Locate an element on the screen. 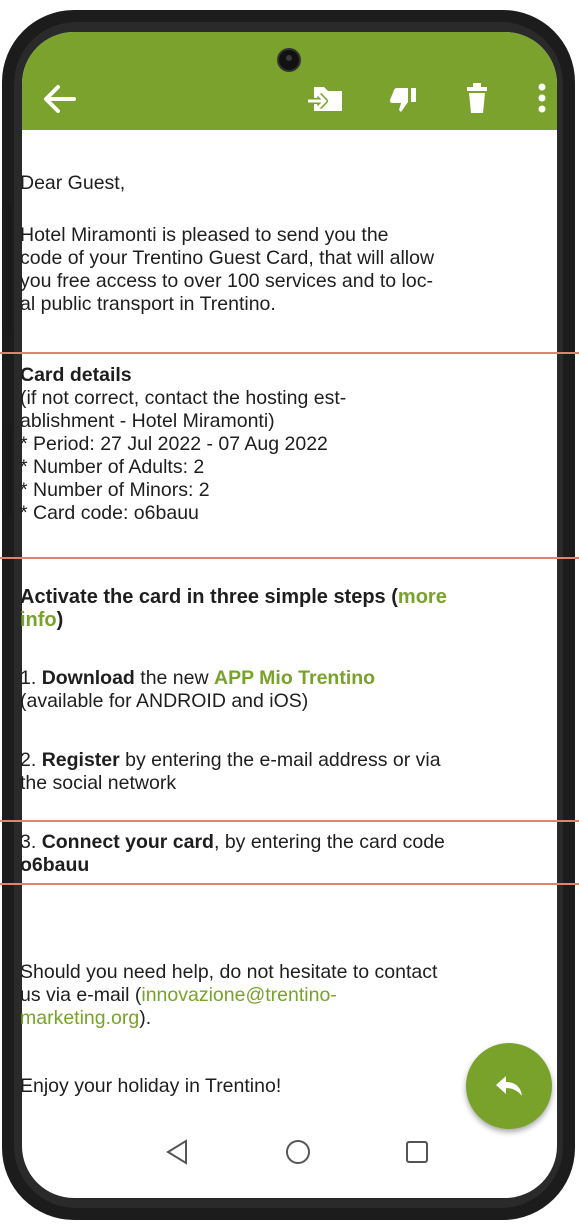 The width and height of the screenshot is (579, 1225). back-arrow-icon is located at coordinates (59, 99).